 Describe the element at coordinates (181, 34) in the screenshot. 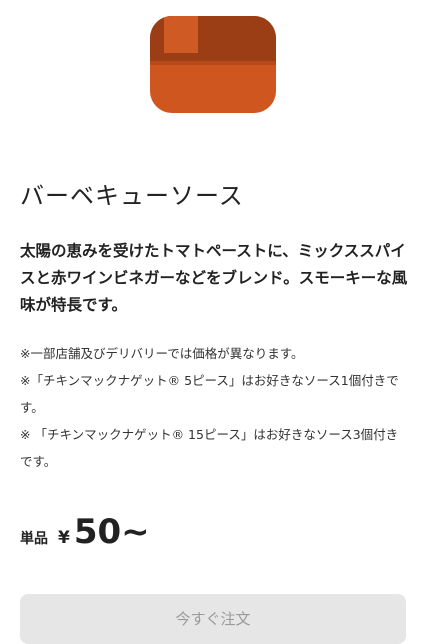

I see `container-tab` at that location.